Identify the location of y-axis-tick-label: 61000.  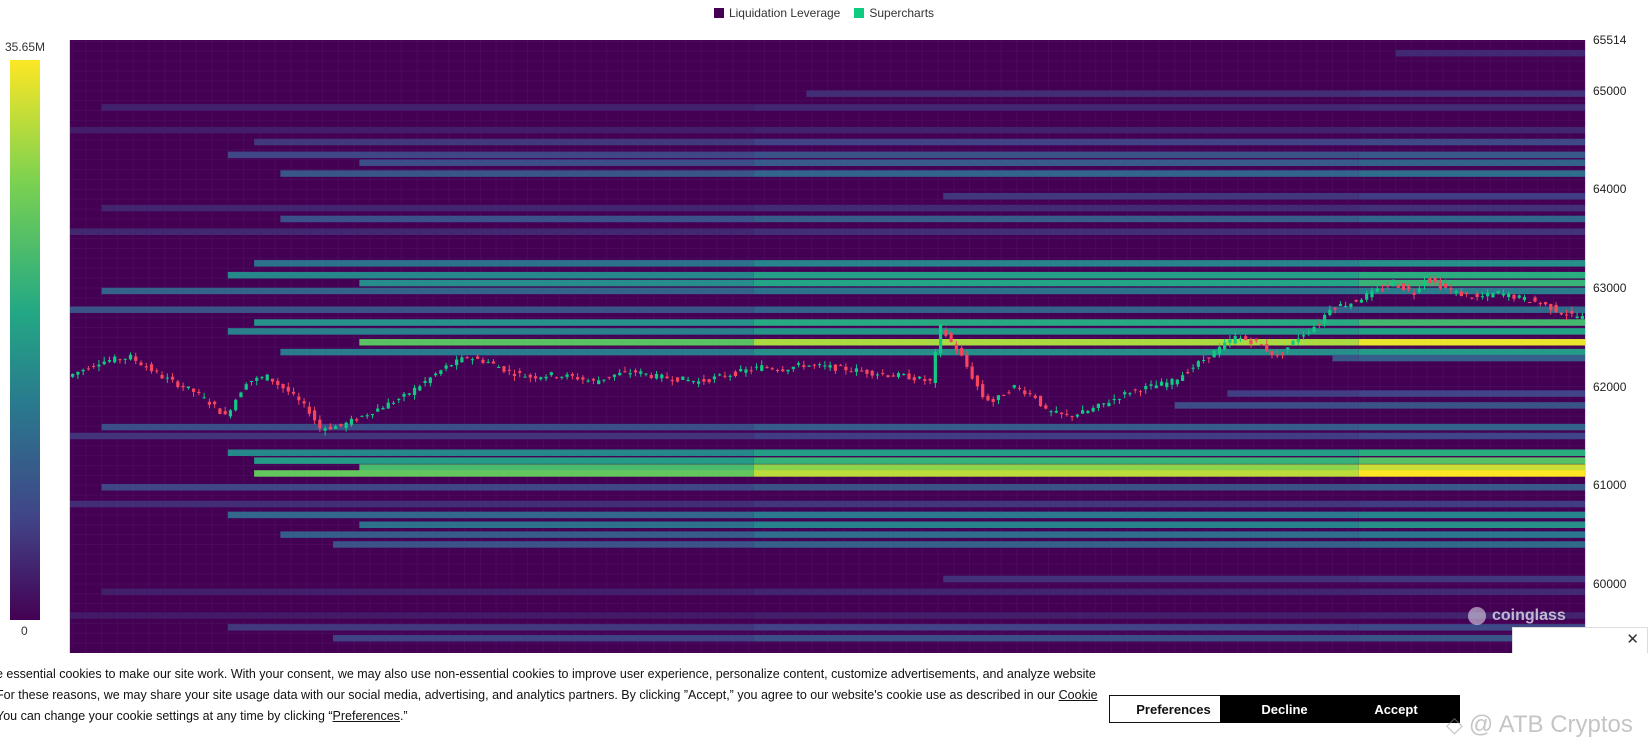
(1610, 485).